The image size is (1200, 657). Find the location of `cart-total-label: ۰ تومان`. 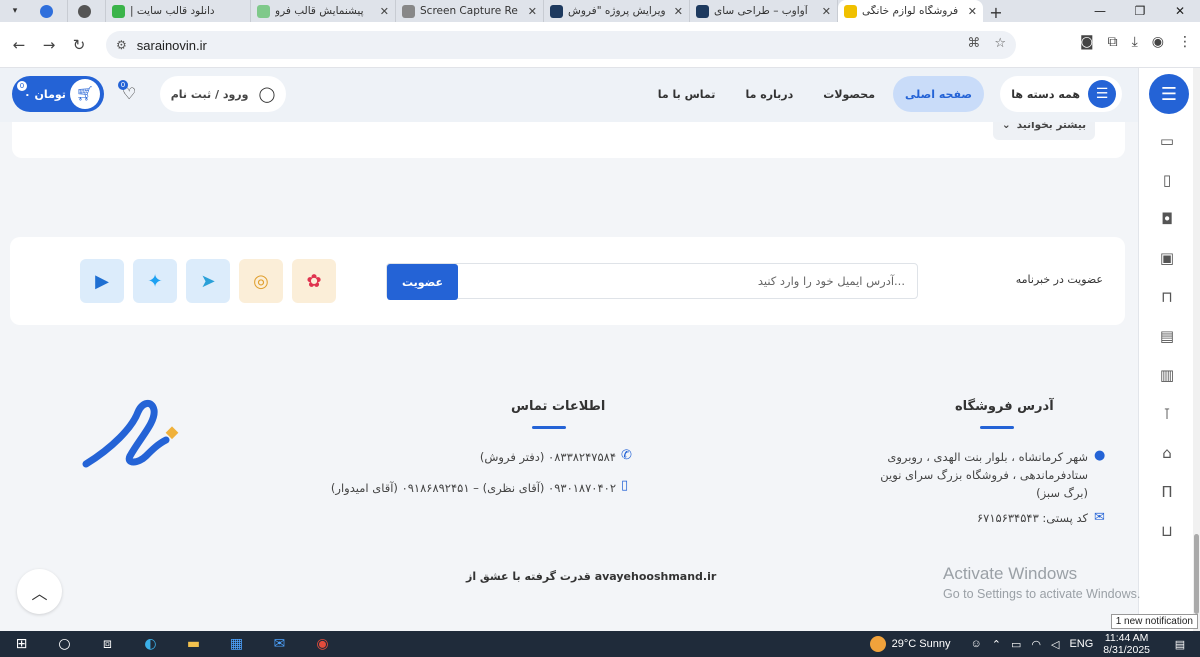

cart-total-label: ۰ تومان is located at coordinates (45, 94).